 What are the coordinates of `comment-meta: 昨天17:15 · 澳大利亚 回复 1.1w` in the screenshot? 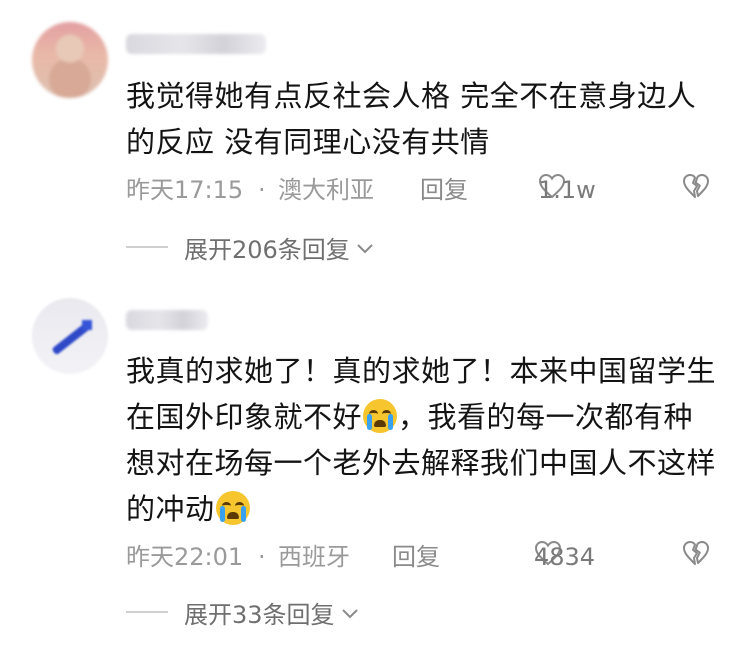 It's located at (426, 190).